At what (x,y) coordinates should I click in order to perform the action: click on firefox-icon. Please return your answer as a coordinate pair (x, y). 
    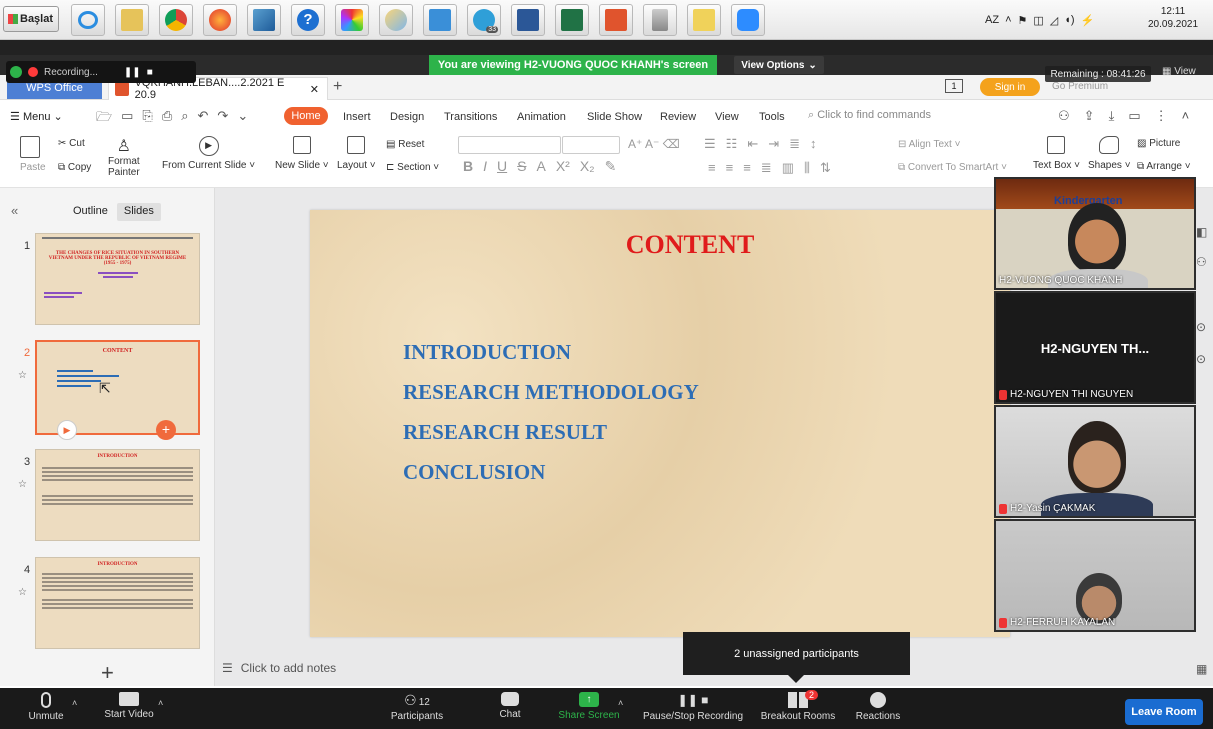
    Looking at the image, I should click on (220, 20).